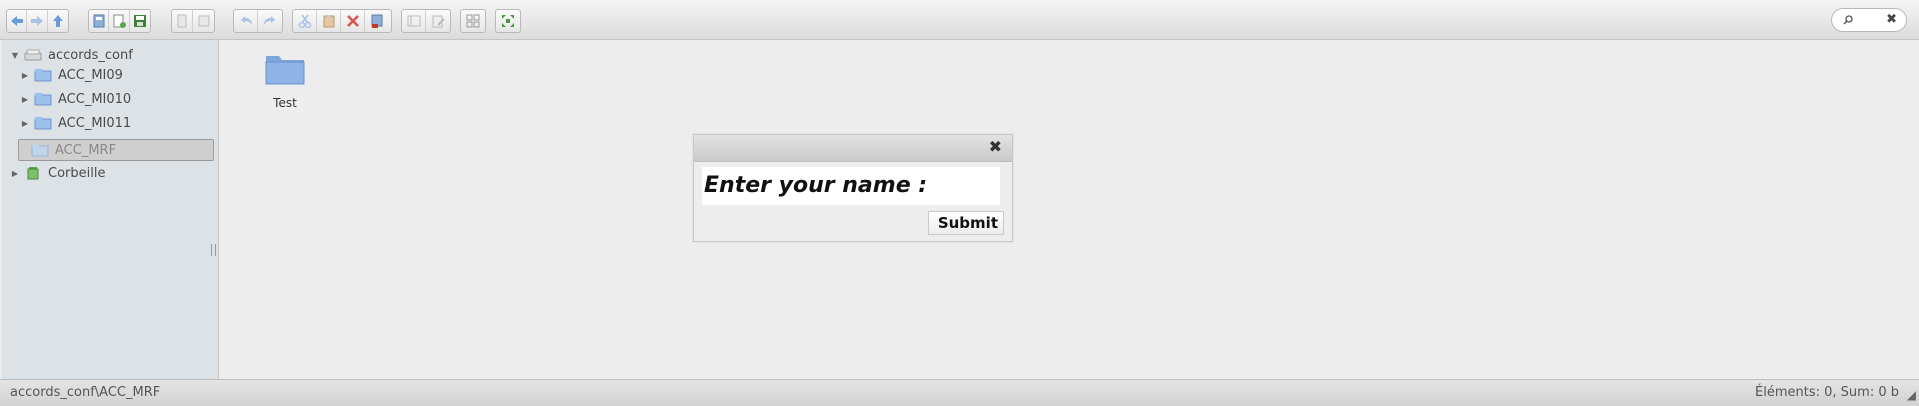 The width and height of the screenshot is (1919, 406). I want to click on info-icon, so click(377, 21).